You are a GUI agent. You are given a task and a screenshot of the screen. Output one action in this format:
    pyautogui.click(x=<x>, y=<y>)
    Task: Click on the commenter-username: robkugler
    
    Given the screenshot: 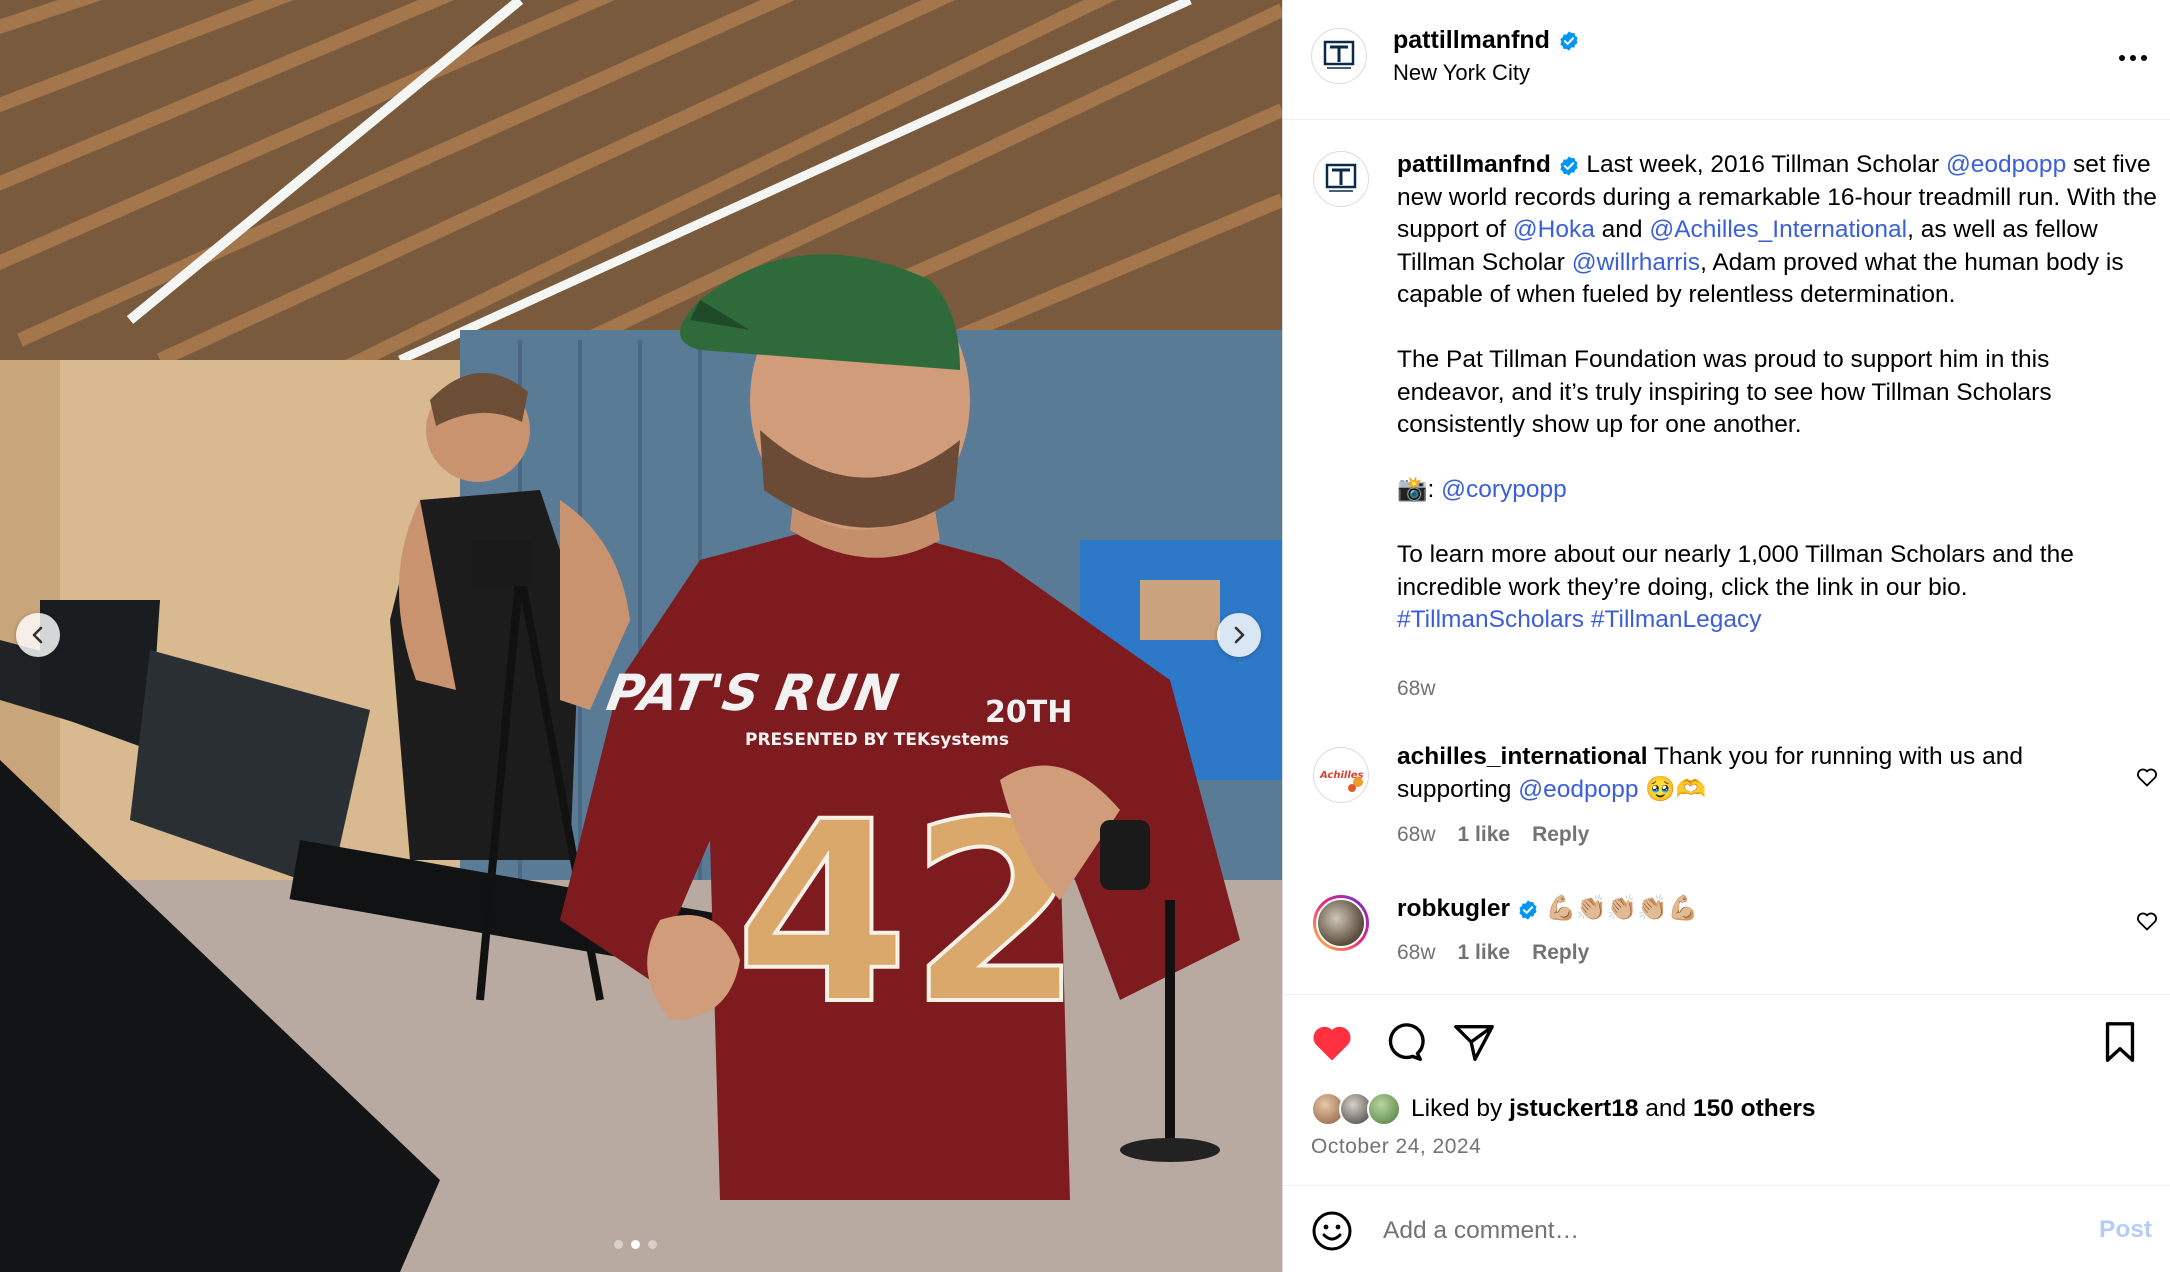 What is the action you would take?
    pyautogui.click(x=1453, y=908)
    